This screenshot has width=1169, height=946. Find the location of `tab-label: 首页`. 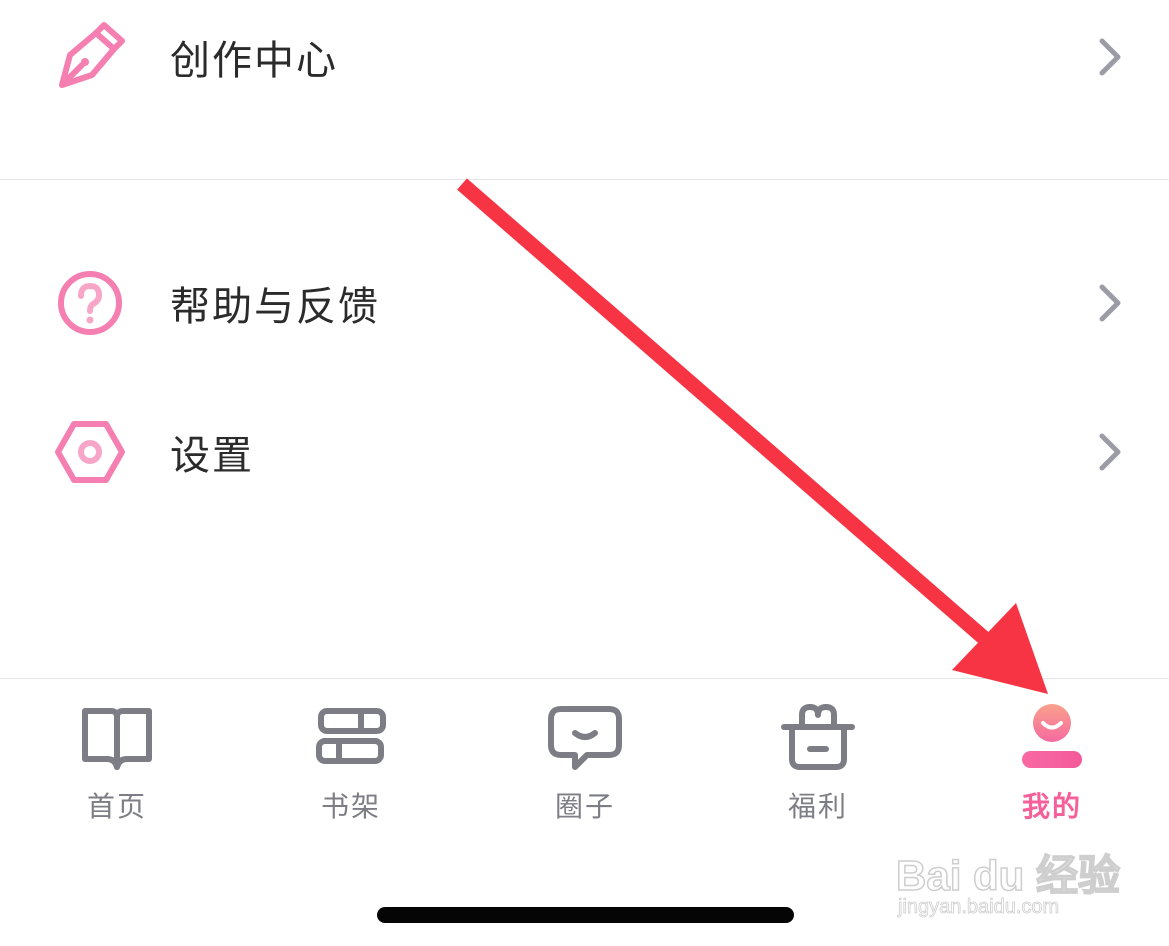

tab-label: 首页 is located at coordinates (116, 806).